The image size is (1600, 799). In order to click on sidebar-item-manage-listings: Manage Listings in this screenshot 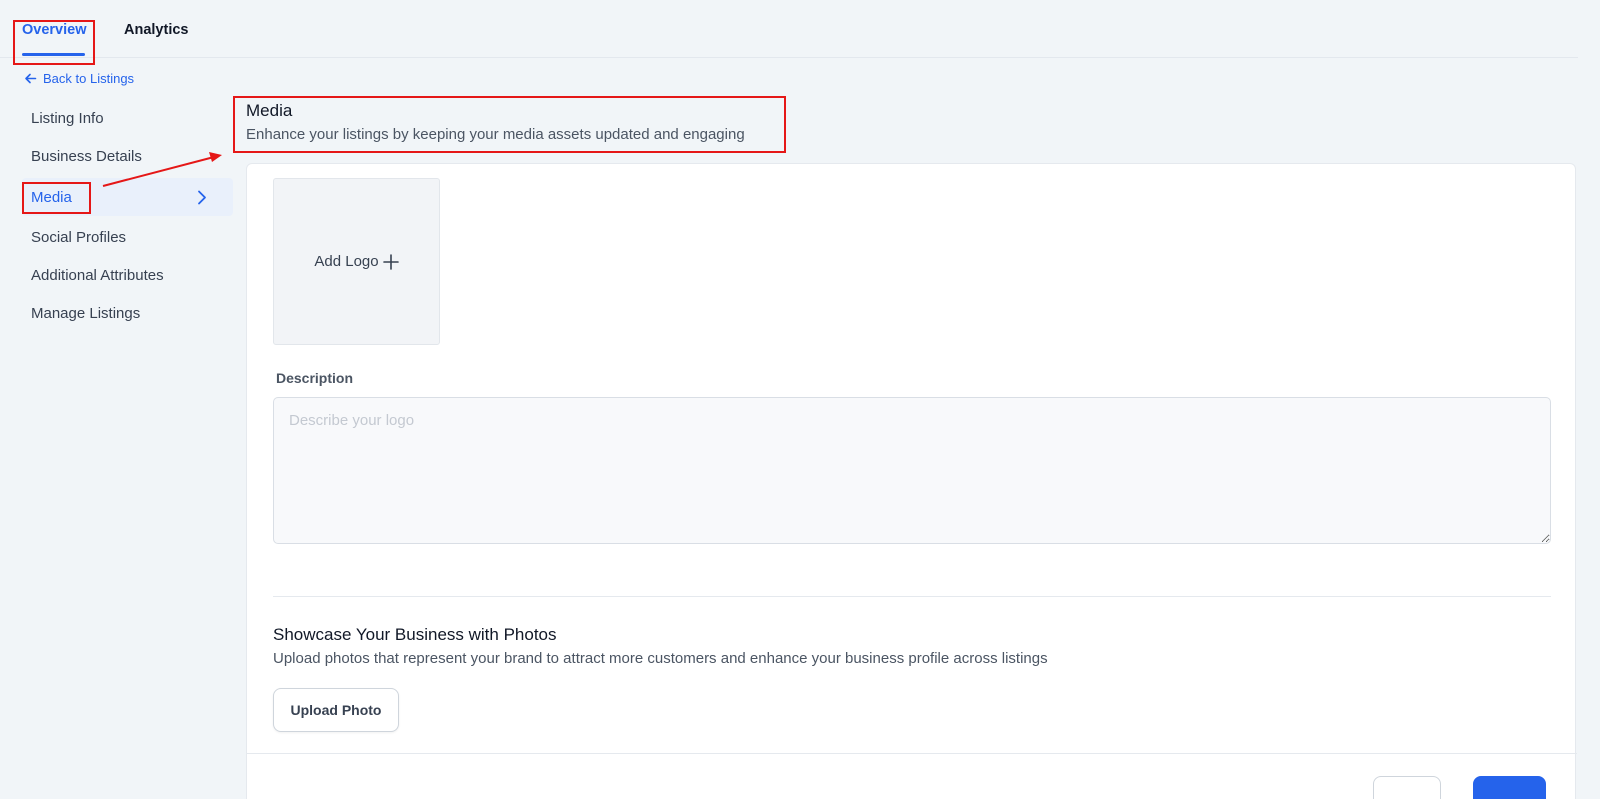, I will do `click(127, 313)`.